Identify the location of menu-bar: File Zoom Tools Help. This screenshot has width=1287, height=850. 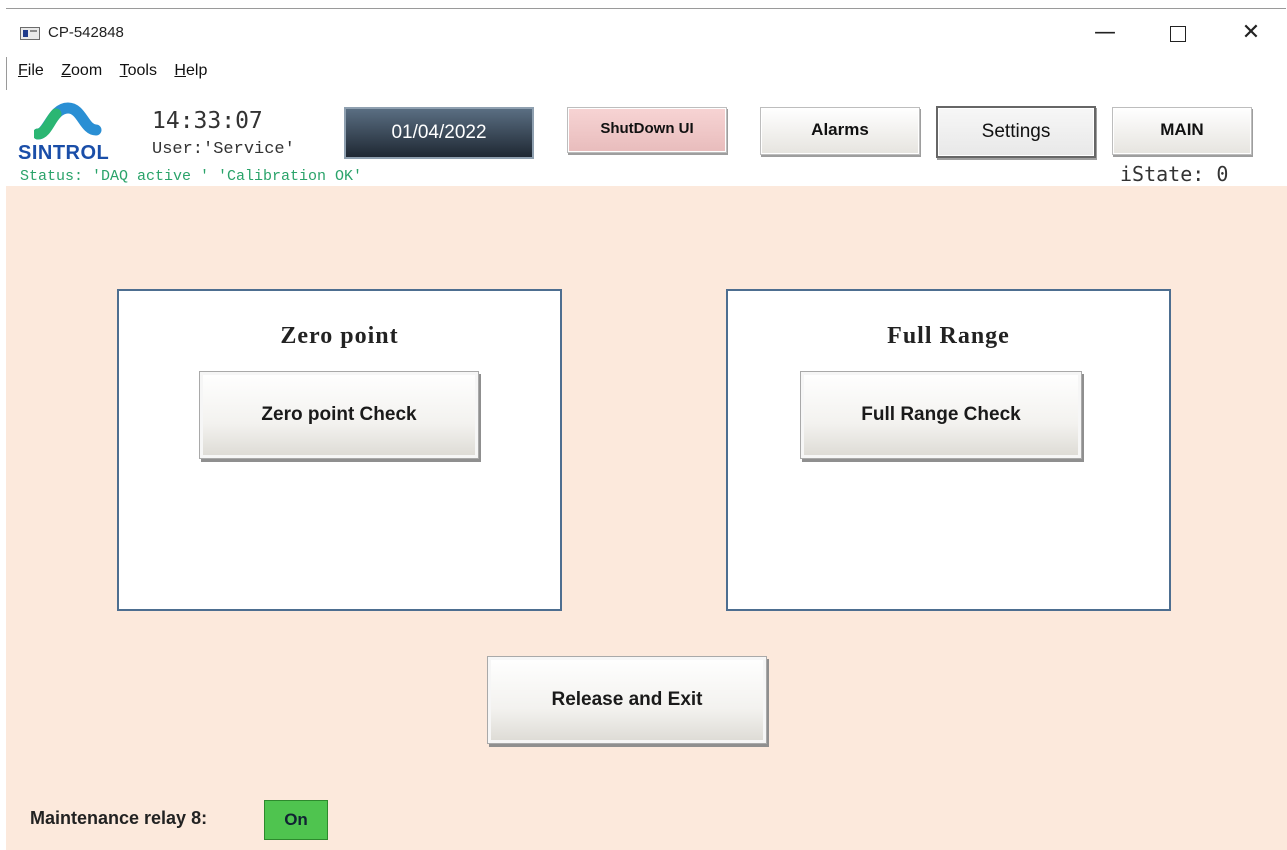
(119, 71).